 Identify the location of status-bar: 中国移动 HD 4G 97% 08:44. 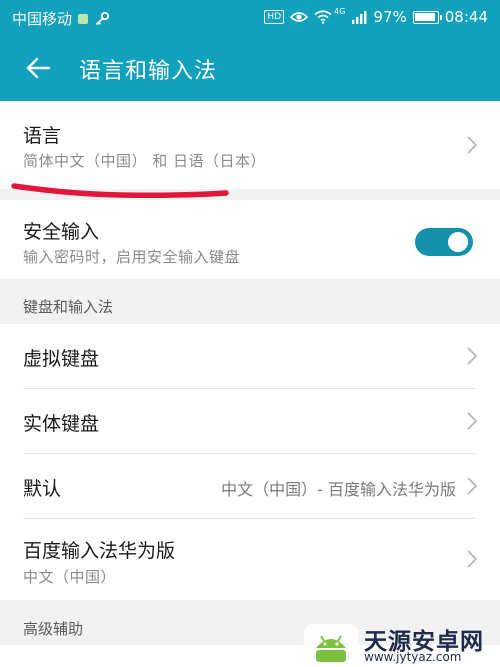
(250, 17).